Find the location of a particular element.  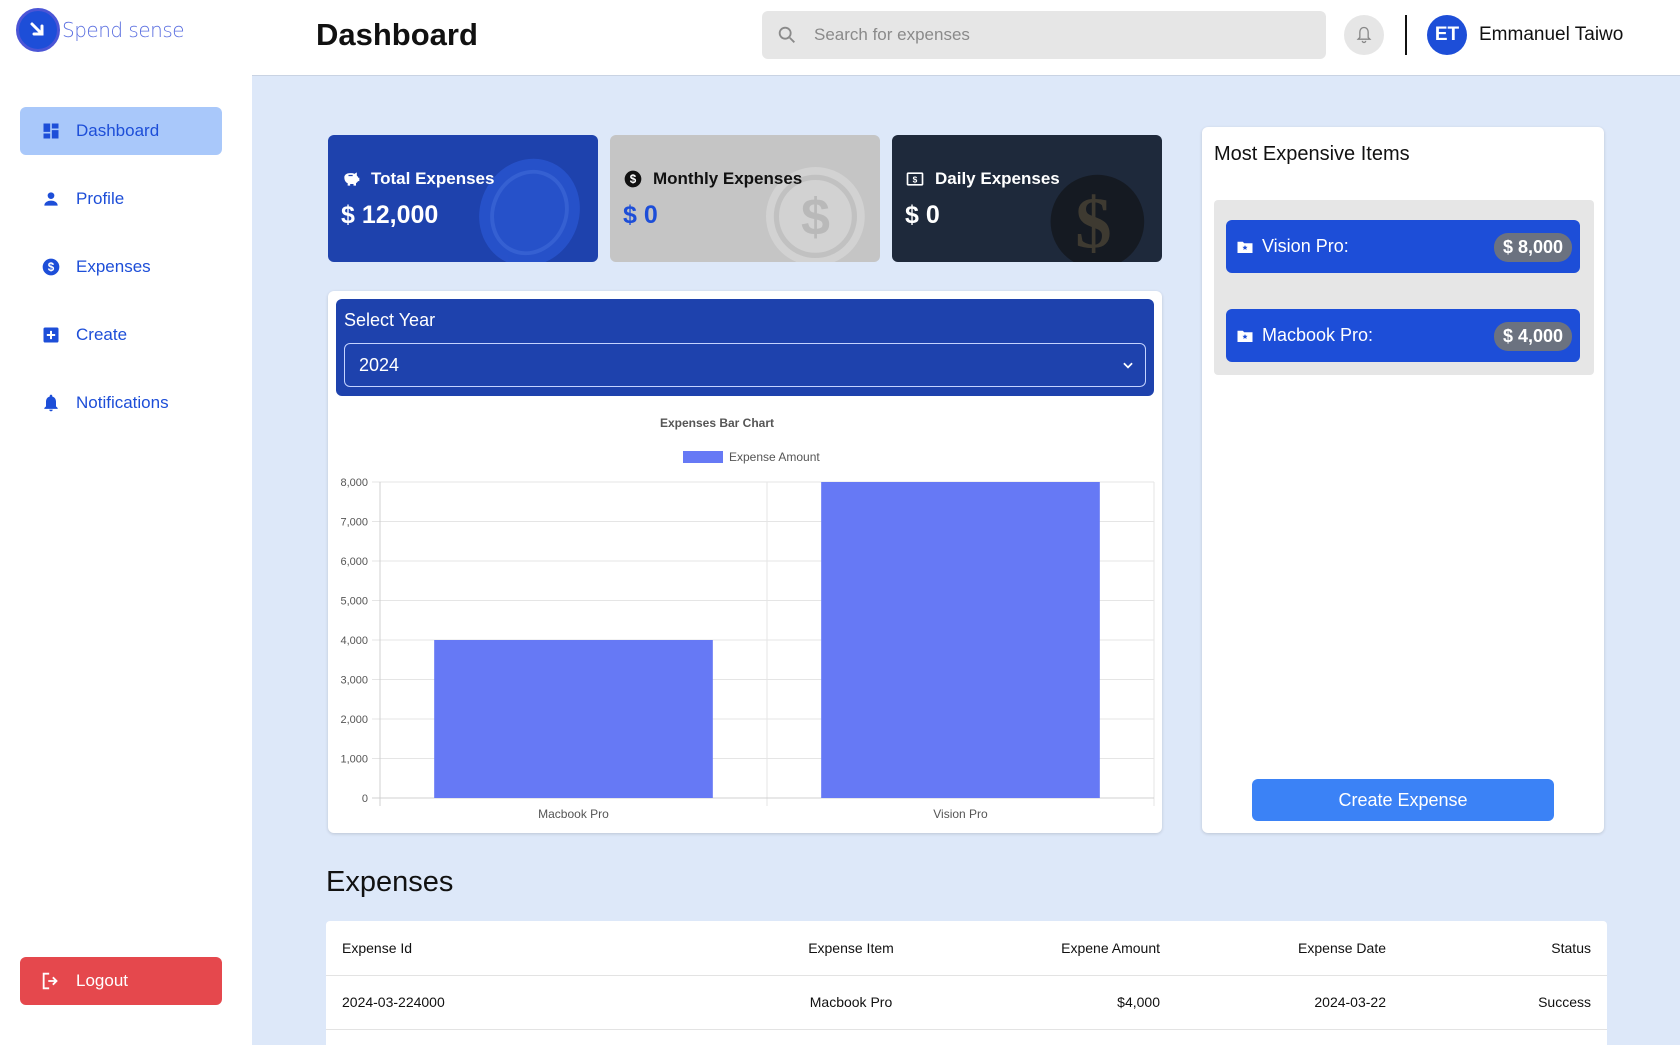

avatar: ET is located at coordinates (1447, 35).